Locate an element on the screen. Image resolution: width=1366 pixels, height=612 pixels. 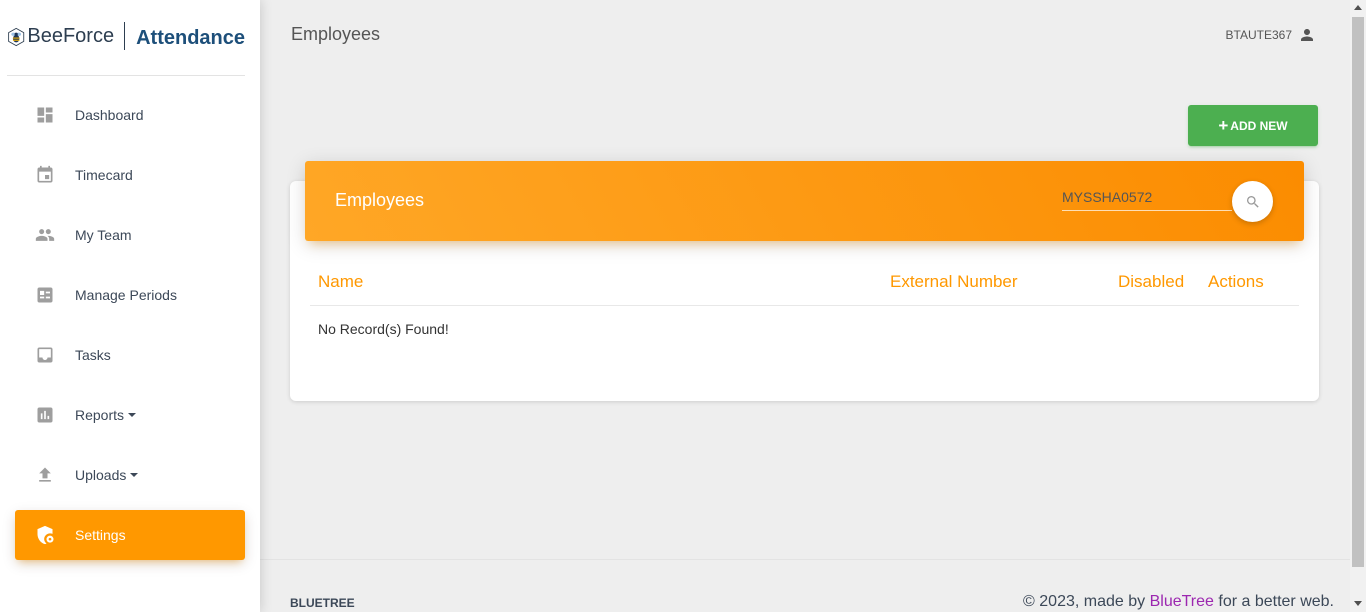
column-header-name: Name is located at coordinates (341, 281).